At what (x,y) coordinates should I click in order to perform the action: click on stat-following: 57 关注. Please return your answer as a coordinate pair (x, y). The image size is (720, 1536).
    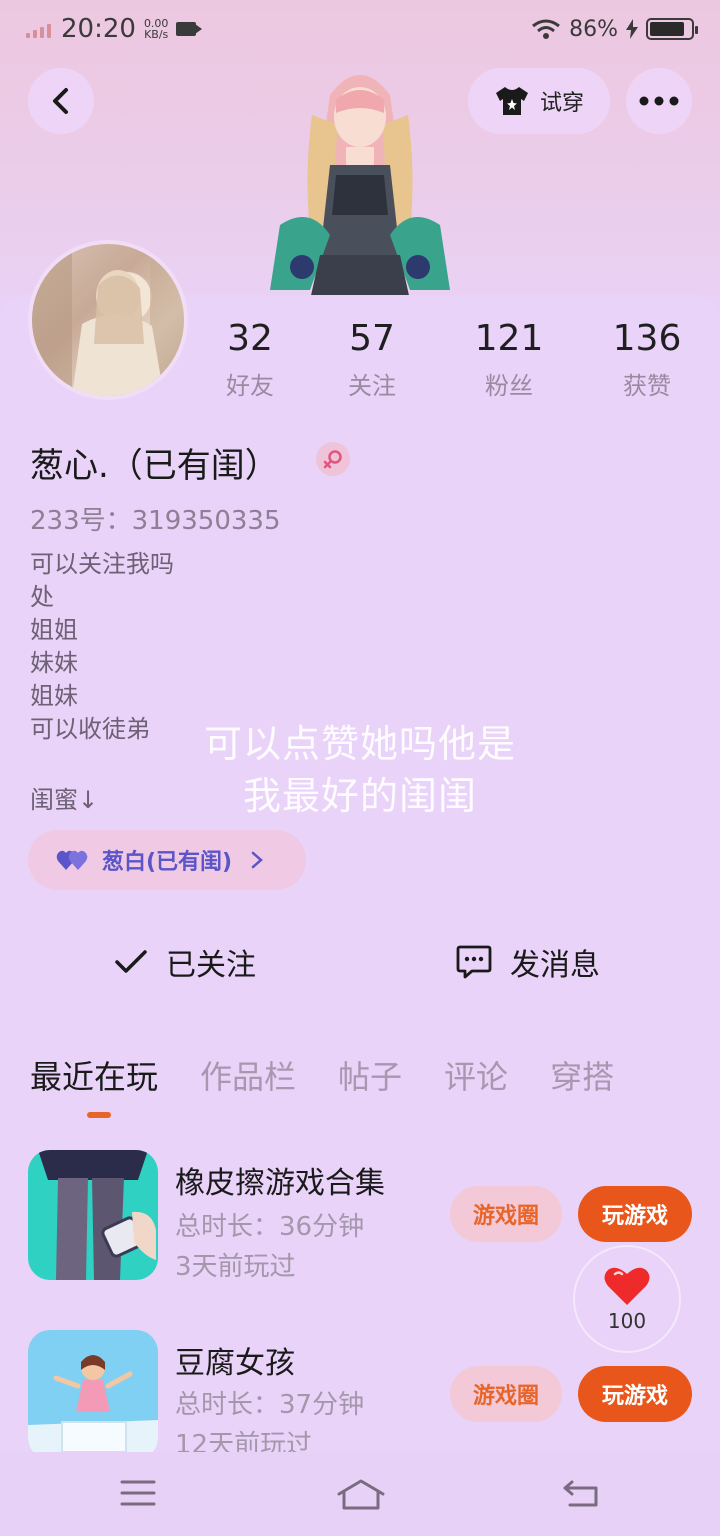
    Looking at the image, I should click on (372, 359).